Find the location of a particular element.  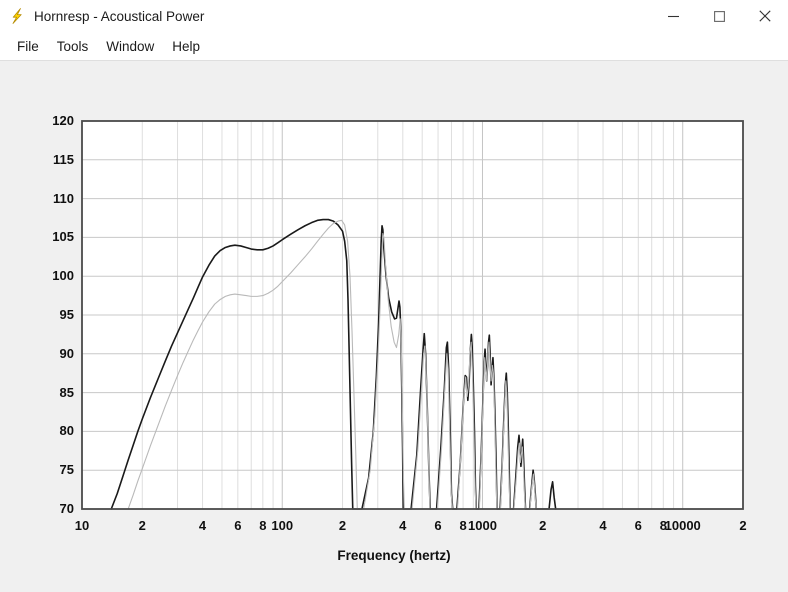

x-axis-label: Frequency (hertz) is located at coordinates (394, 555).